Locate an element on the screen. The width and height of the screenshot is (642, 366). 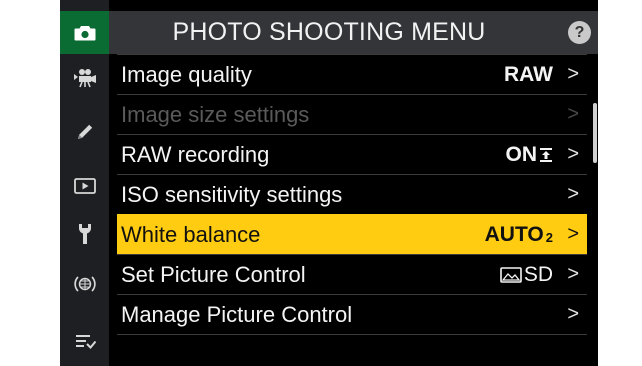
menu-header: PHOTO SHOOTING MENU ? is located at coordinates (353, 32).